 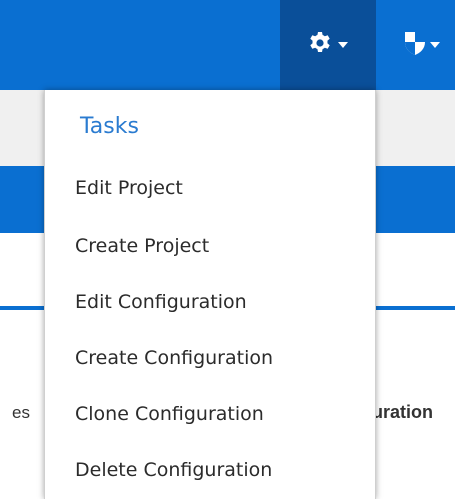 I want to click on settings-dropdown-button, so click(x=328, y=45).